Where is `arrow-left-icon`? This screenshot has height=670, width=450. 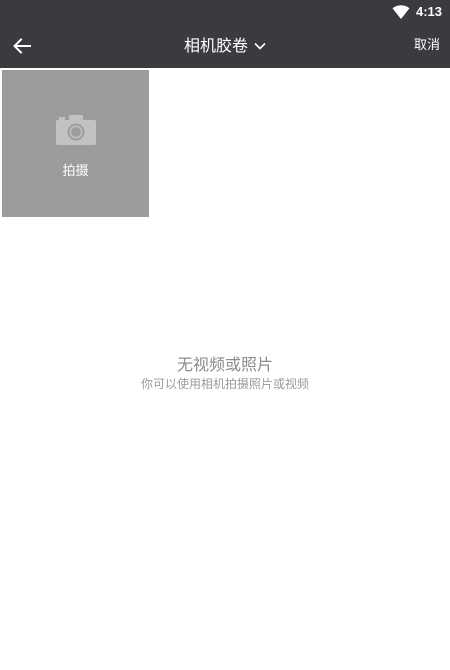 arrow-left-icon is located at coordinates (22, 46).